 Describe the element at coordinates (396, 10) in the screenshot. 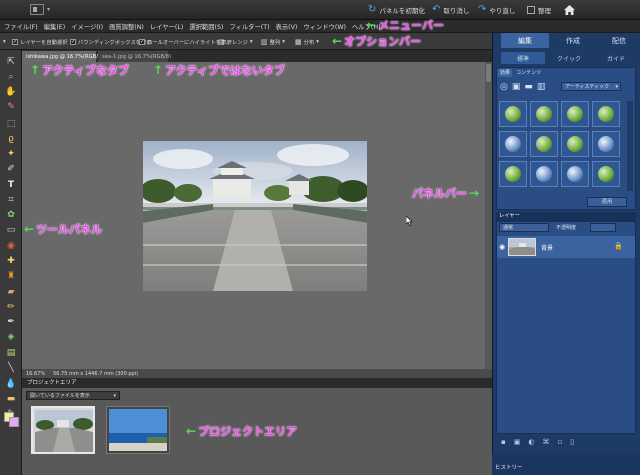

I see `reset-panels-button: ↻ パネルを初期化` at that location.